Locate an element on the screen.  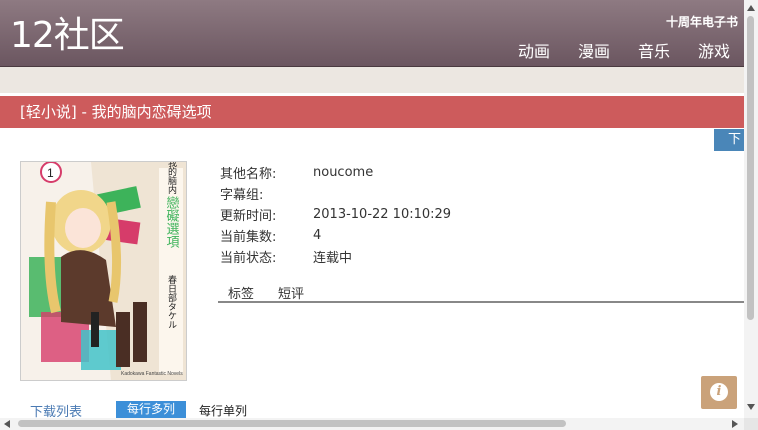
tab-reviews: 短评 is located at coordinates (291, 292).